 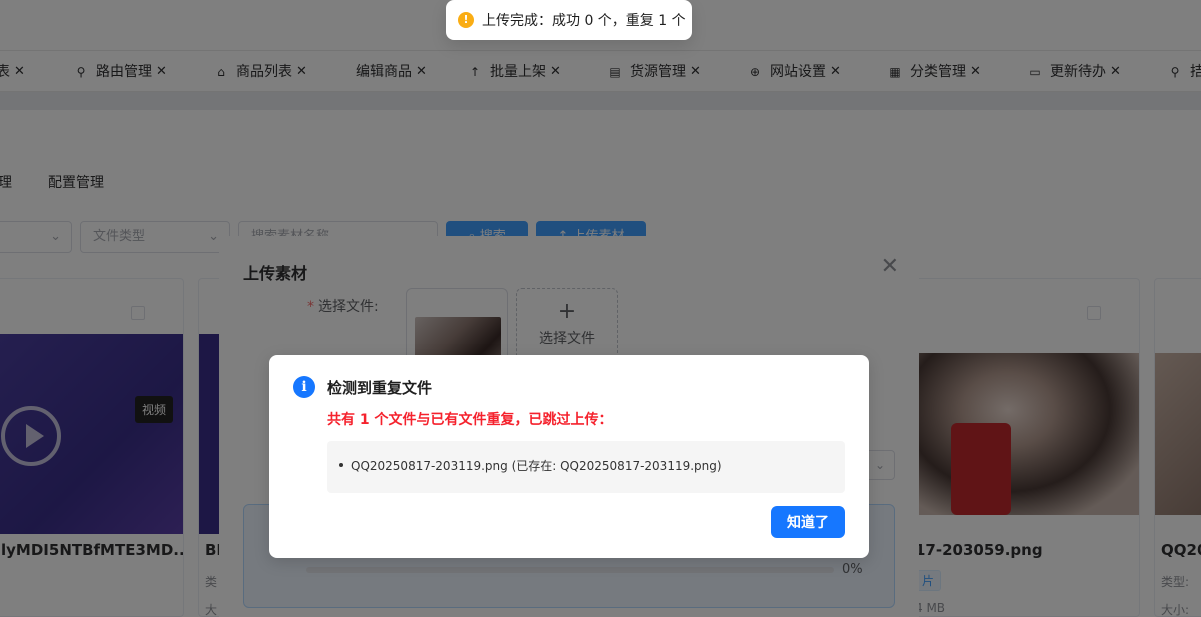 I want to click on warning-icon: !, so click(x=466, y=20).